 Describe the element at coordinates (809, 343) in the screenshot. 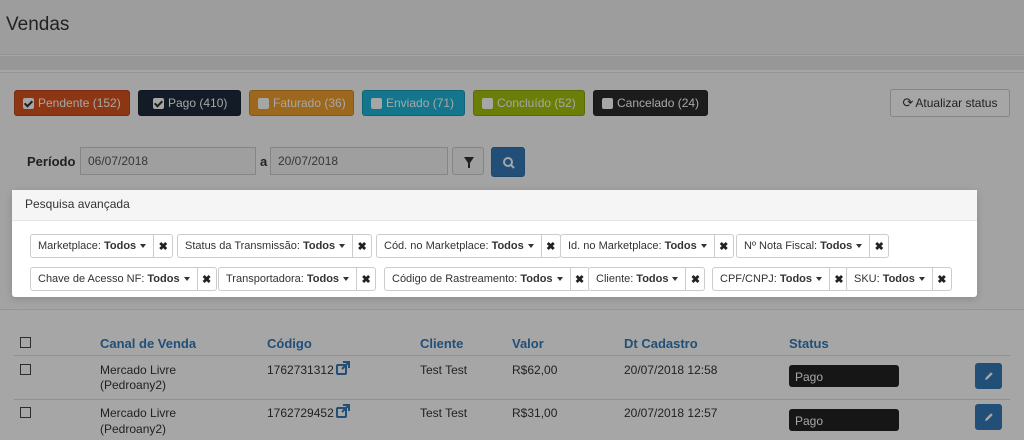

I see `column-header-status: Status` at that location.